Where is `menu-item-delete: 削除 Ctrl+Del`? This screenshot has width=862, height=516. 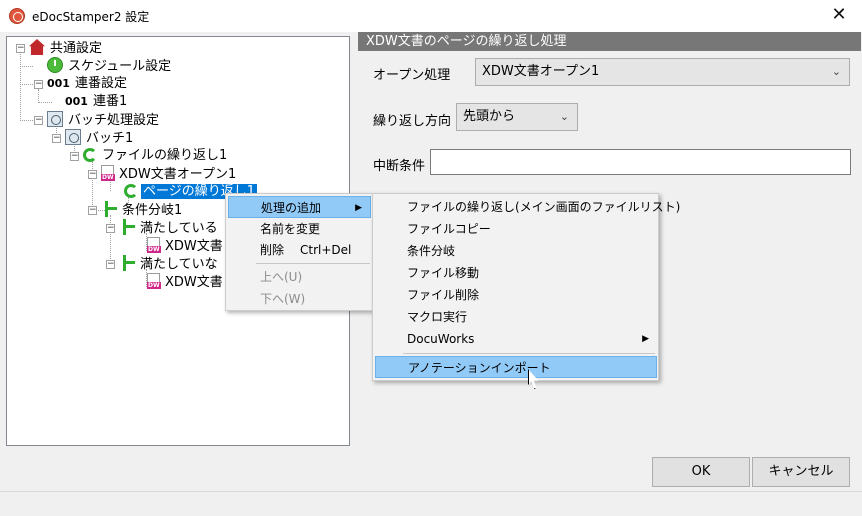 menu-item-delete: 削除 Ctrl+Del is located at coordinates (299, 250).